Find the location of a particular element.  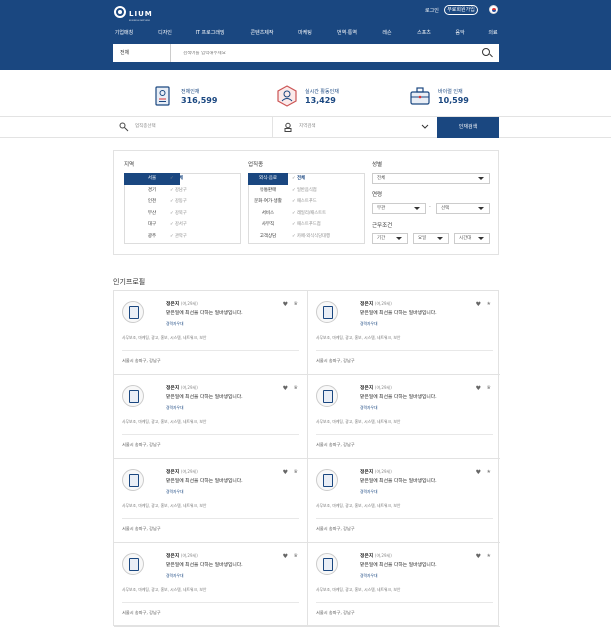

language-flag-icon is located at coordinates (493, 9).